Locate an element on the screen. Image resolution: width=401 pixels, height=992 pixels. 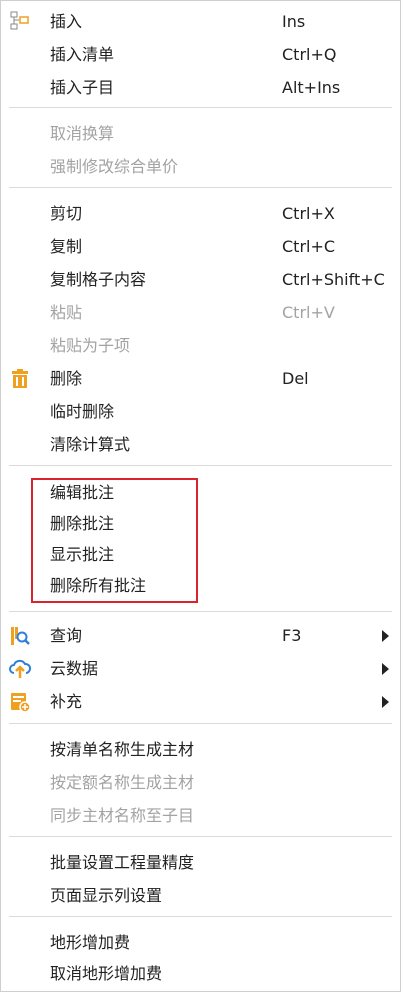
menu-item-shortcut: F3 is located at coordinates (292, 635).